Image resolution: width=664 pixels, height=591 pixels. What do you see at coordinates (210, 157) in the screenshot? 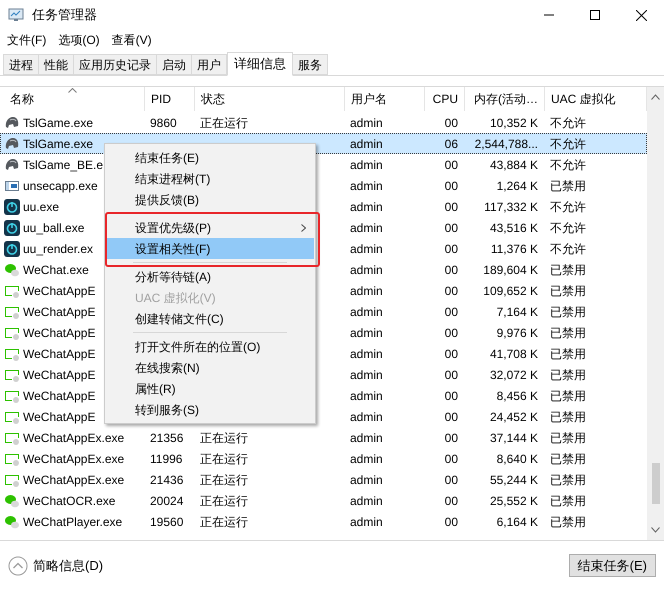
I see `menu-option: 结束任务(E)` at bounding box center [210, 157].